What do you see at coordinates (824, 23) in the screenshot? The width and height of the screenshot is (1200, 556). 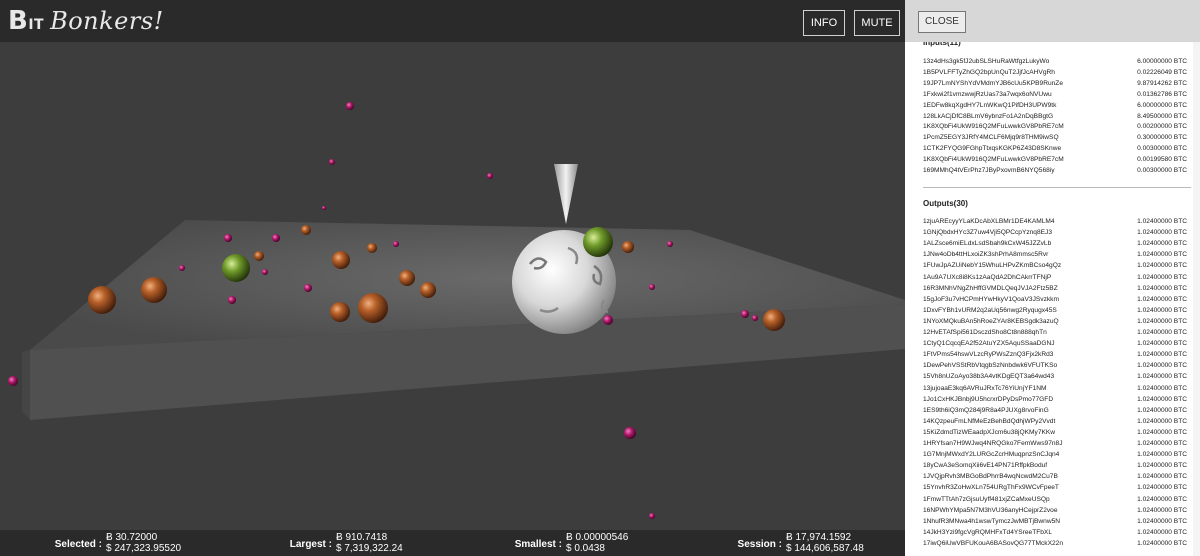 I see `info-button: INFO` at bounding box center [824, 23].